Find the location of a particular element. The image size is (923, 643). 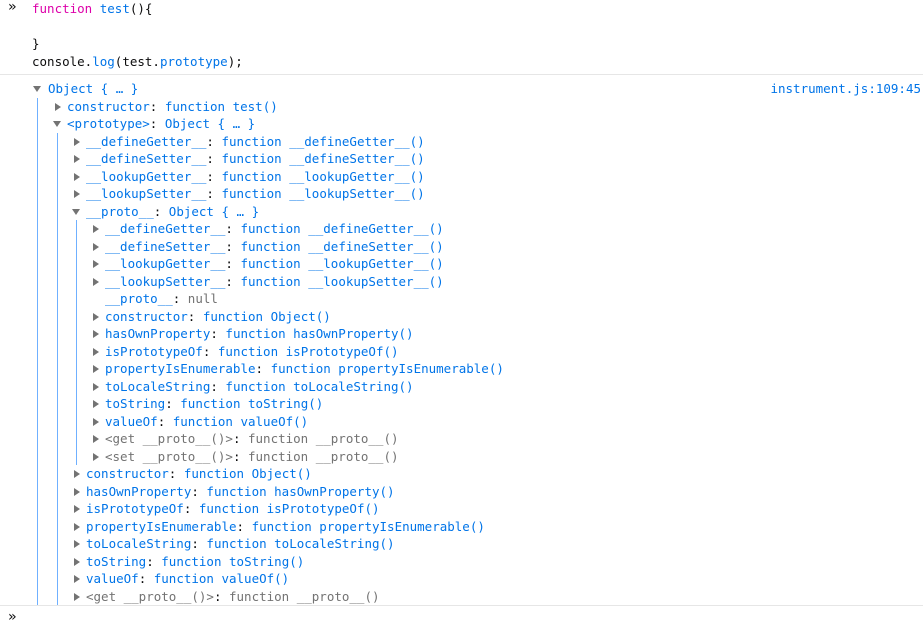

code-line: } is located at coordinates (36, 44).